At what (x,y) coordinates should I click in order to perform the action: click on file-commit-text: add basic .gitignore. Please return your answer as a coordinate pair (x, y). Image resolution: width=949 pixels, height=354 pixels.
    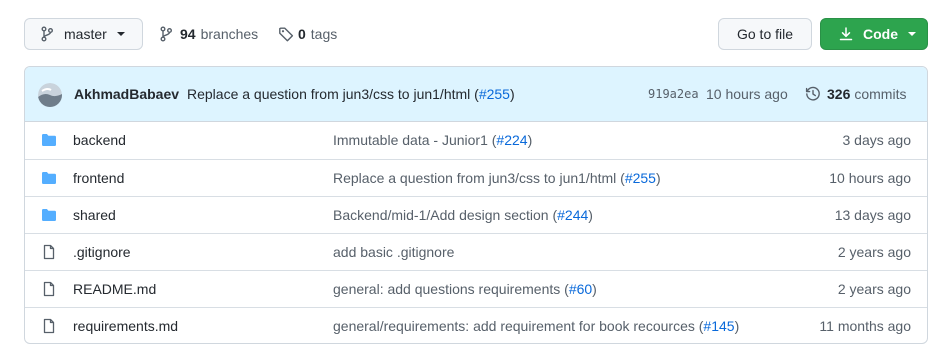
    Looking at the image, I should click on (394, 252).